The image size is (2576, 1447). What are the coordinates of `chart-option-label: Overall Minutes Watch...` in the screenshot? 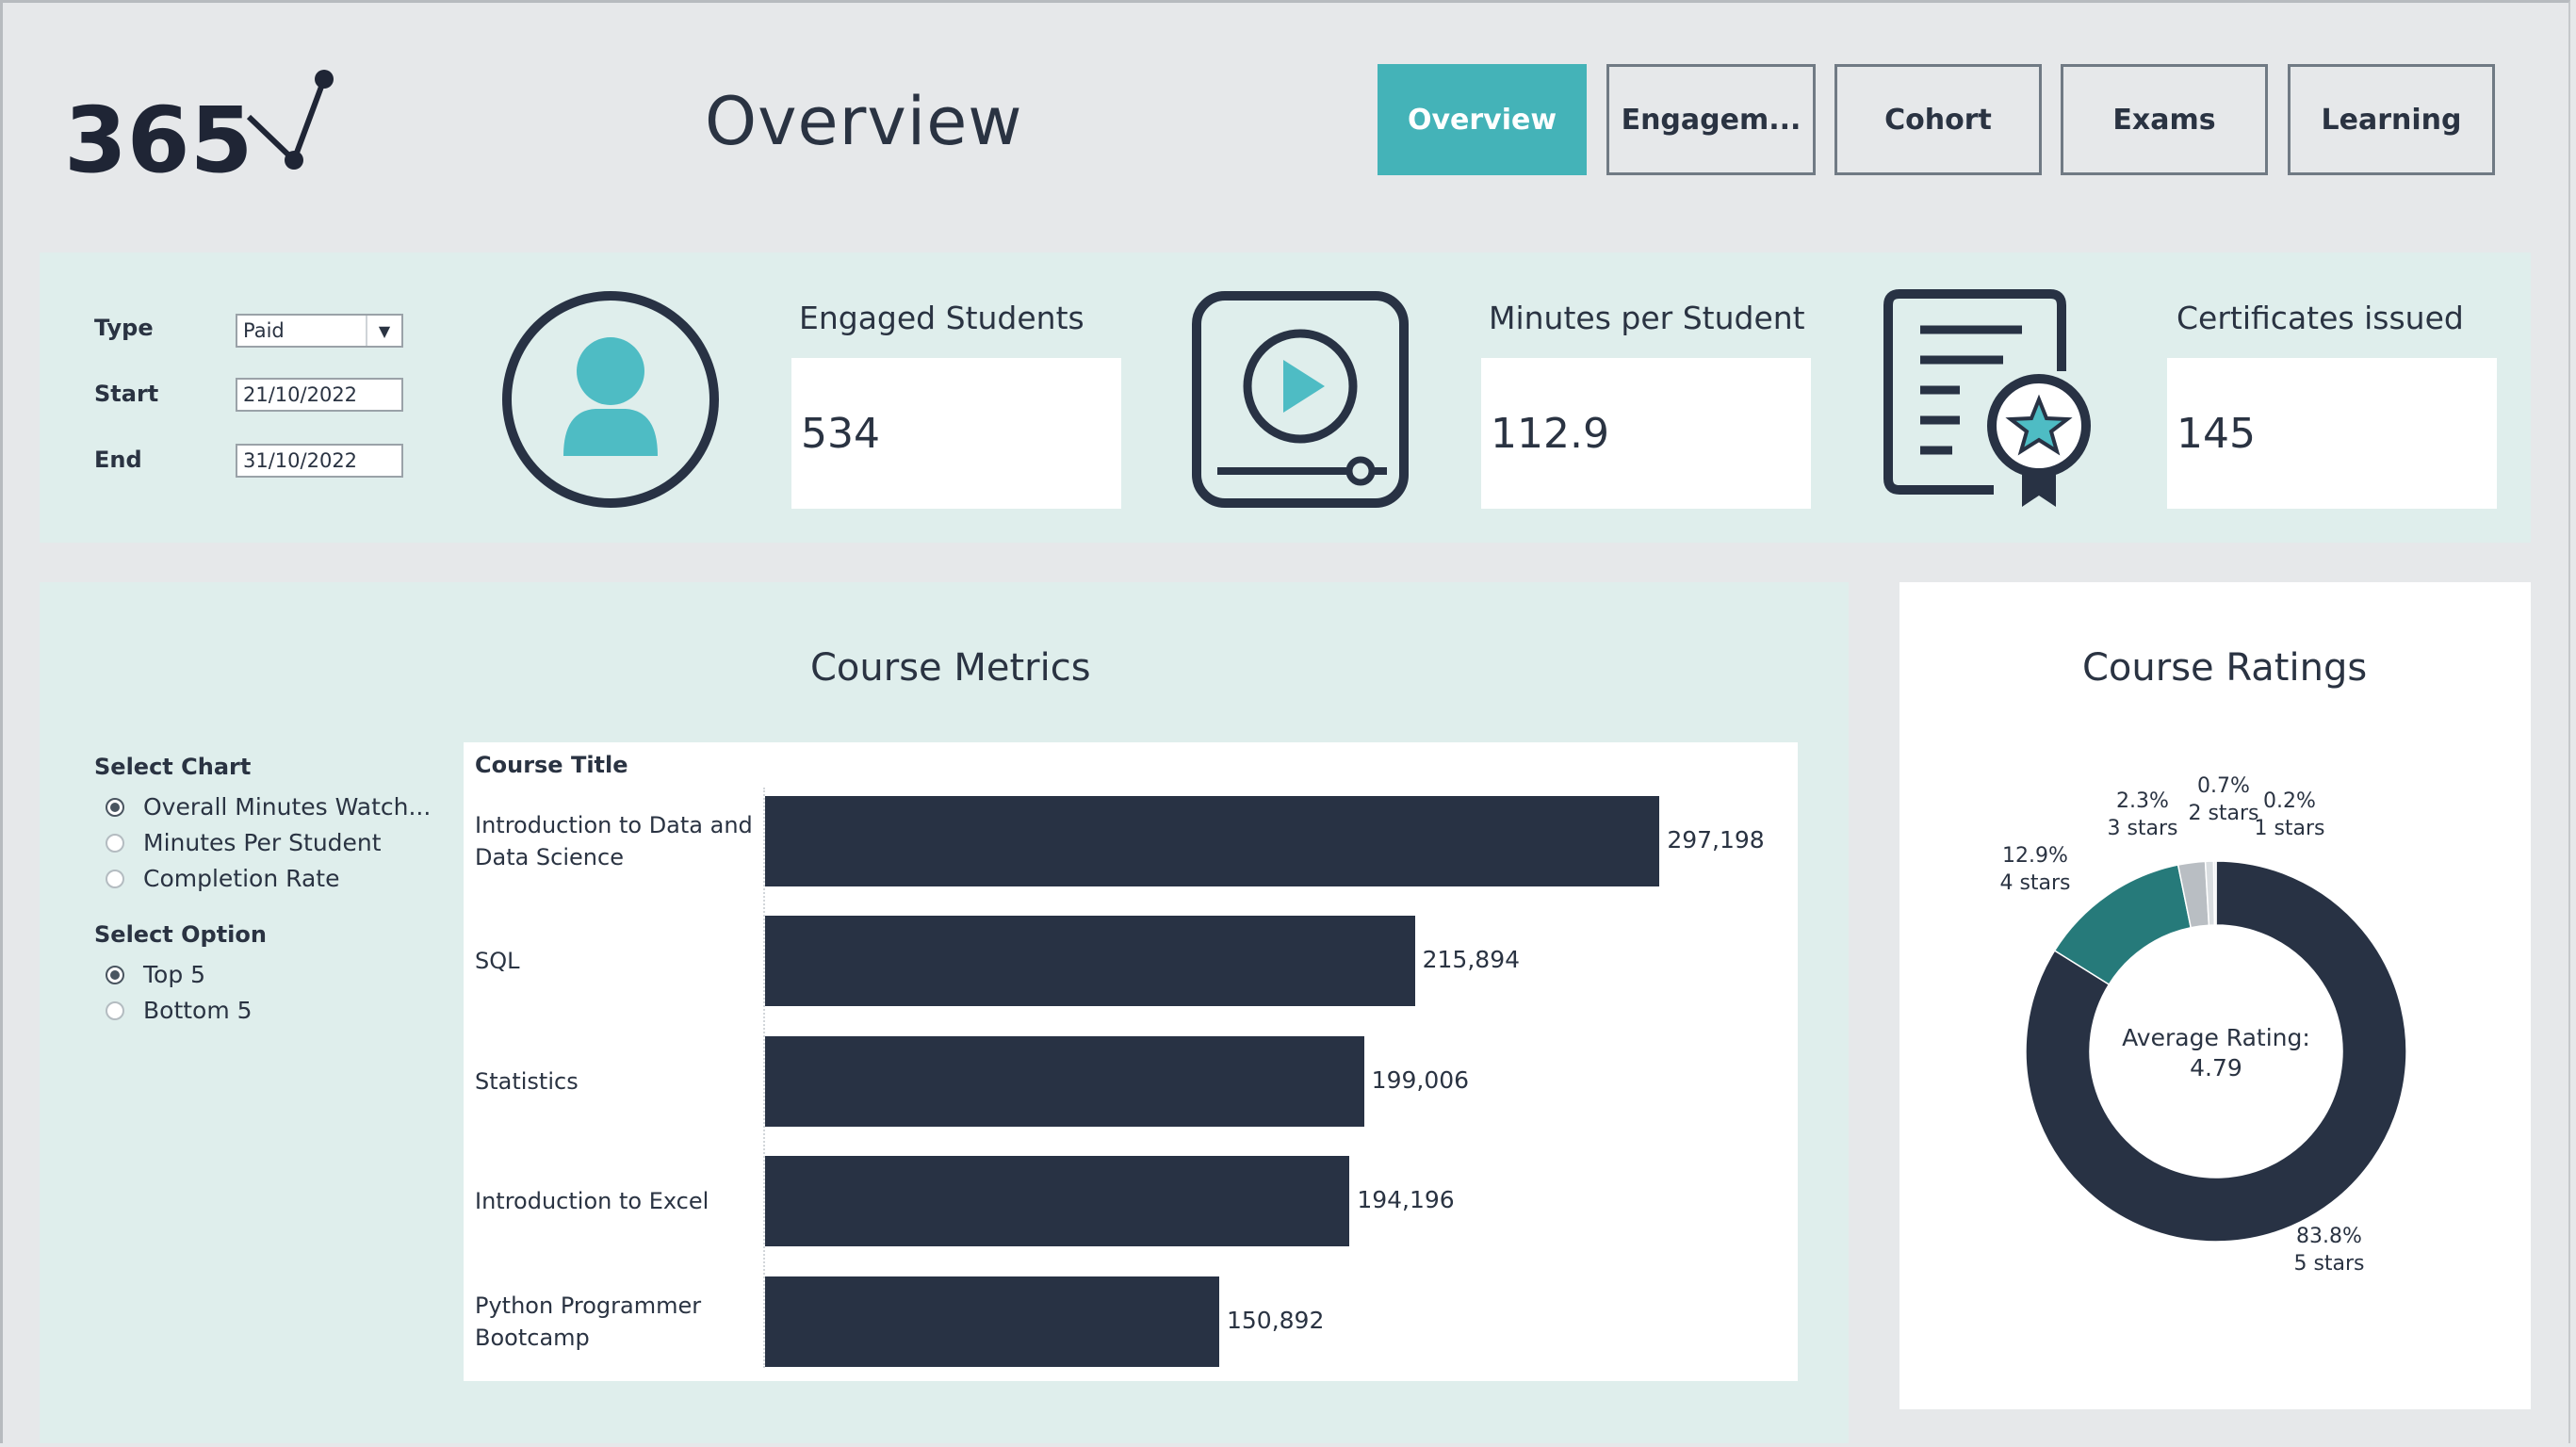 It's located at (287, 807).